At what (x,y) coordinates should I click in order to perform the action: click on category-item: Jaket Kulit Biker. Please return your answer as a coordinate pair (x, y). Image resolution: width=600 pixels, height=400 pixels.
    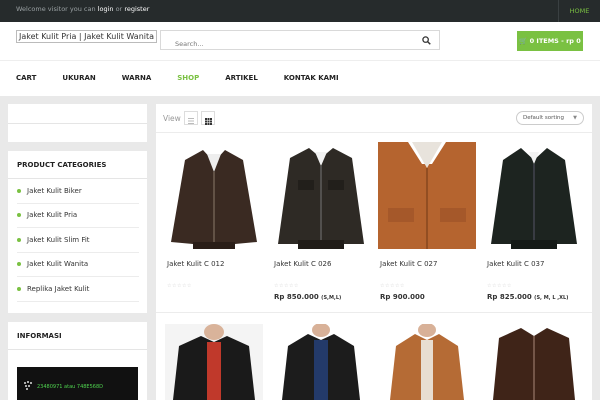
    Looking at the image, I should click on (78, 191).